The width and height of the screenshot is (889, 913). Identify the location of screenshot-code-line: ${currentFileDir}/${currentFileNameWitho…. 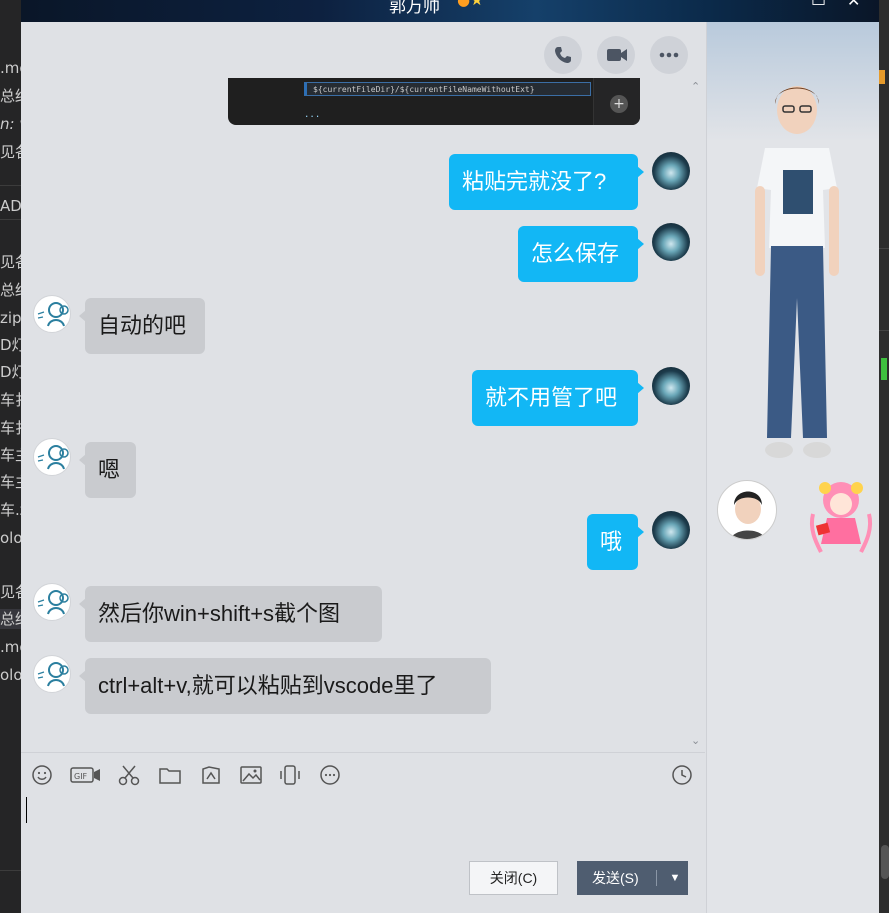
(447, 89).